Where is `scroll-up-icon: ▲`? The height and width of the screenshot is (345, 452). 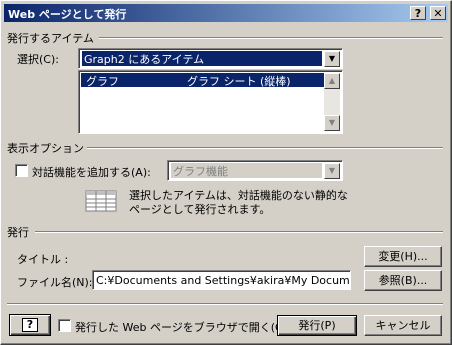 scroll-up-icon: ▲ is located at coordinates (332, 81).